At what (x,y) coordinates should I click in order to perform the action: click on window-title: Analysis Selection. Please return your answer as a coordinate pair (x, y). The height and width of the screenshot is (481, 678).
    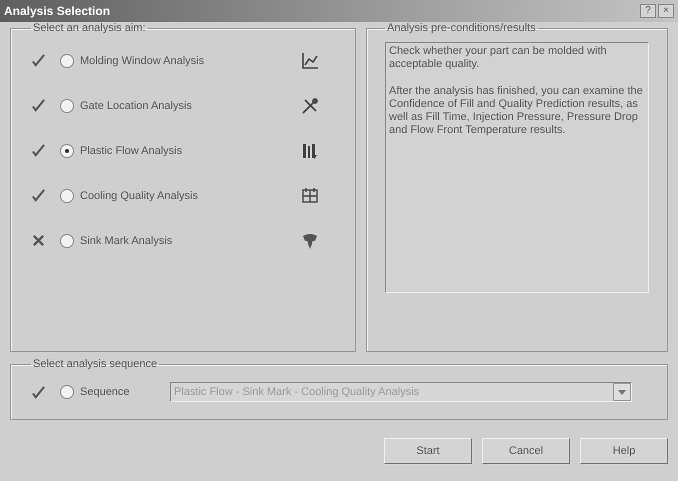
    Looking at the image, I should click on (57, 11).